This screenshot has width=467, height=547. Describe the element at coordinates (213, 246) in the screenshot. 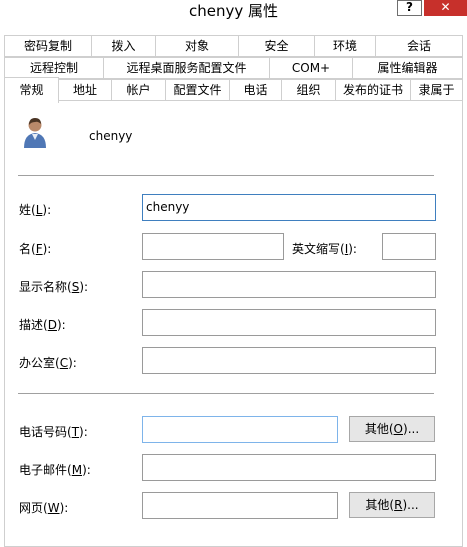

I see `first-name-field` at that location.